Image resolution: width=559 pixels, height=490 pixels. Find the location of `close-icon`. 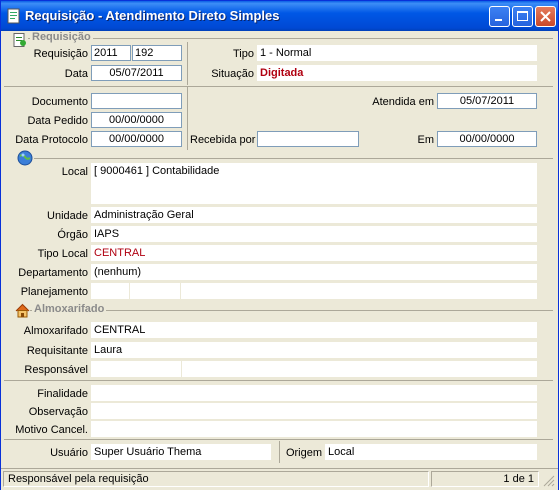

close-icon is located at coordinates (545, 16).